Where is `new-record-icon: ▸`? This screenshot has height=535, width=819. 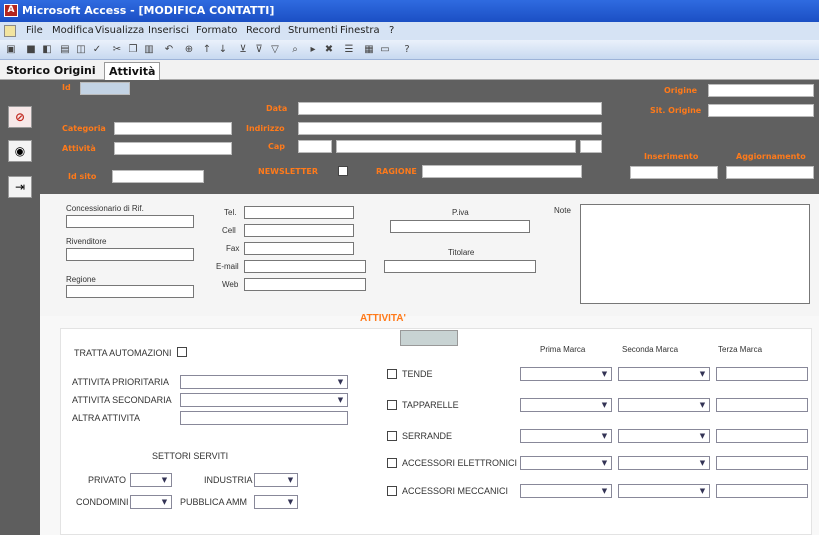
new-record-icon: ▸ is located at coordinates (313, 50).